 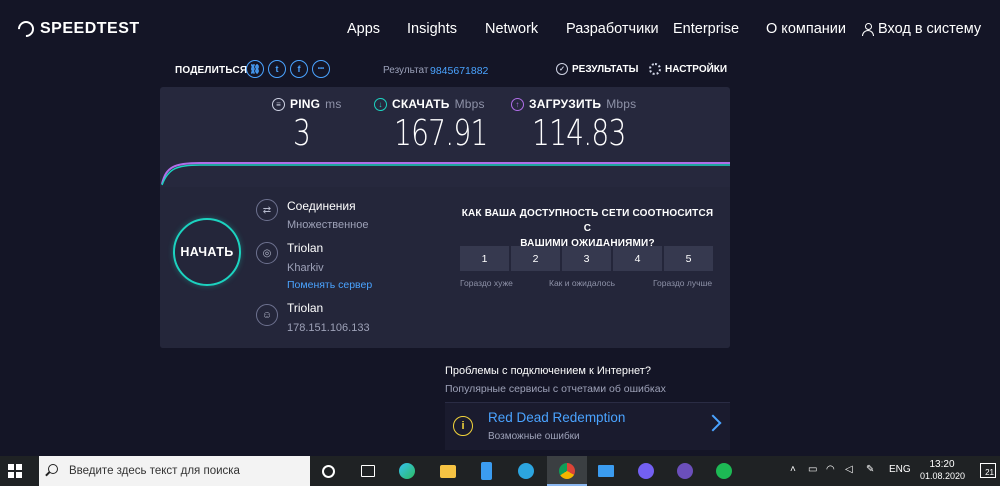 What do you see at coordinates (305, 308) in the screenshot?
I see `provider-name: Triolan` at bounding box center [305, 308].